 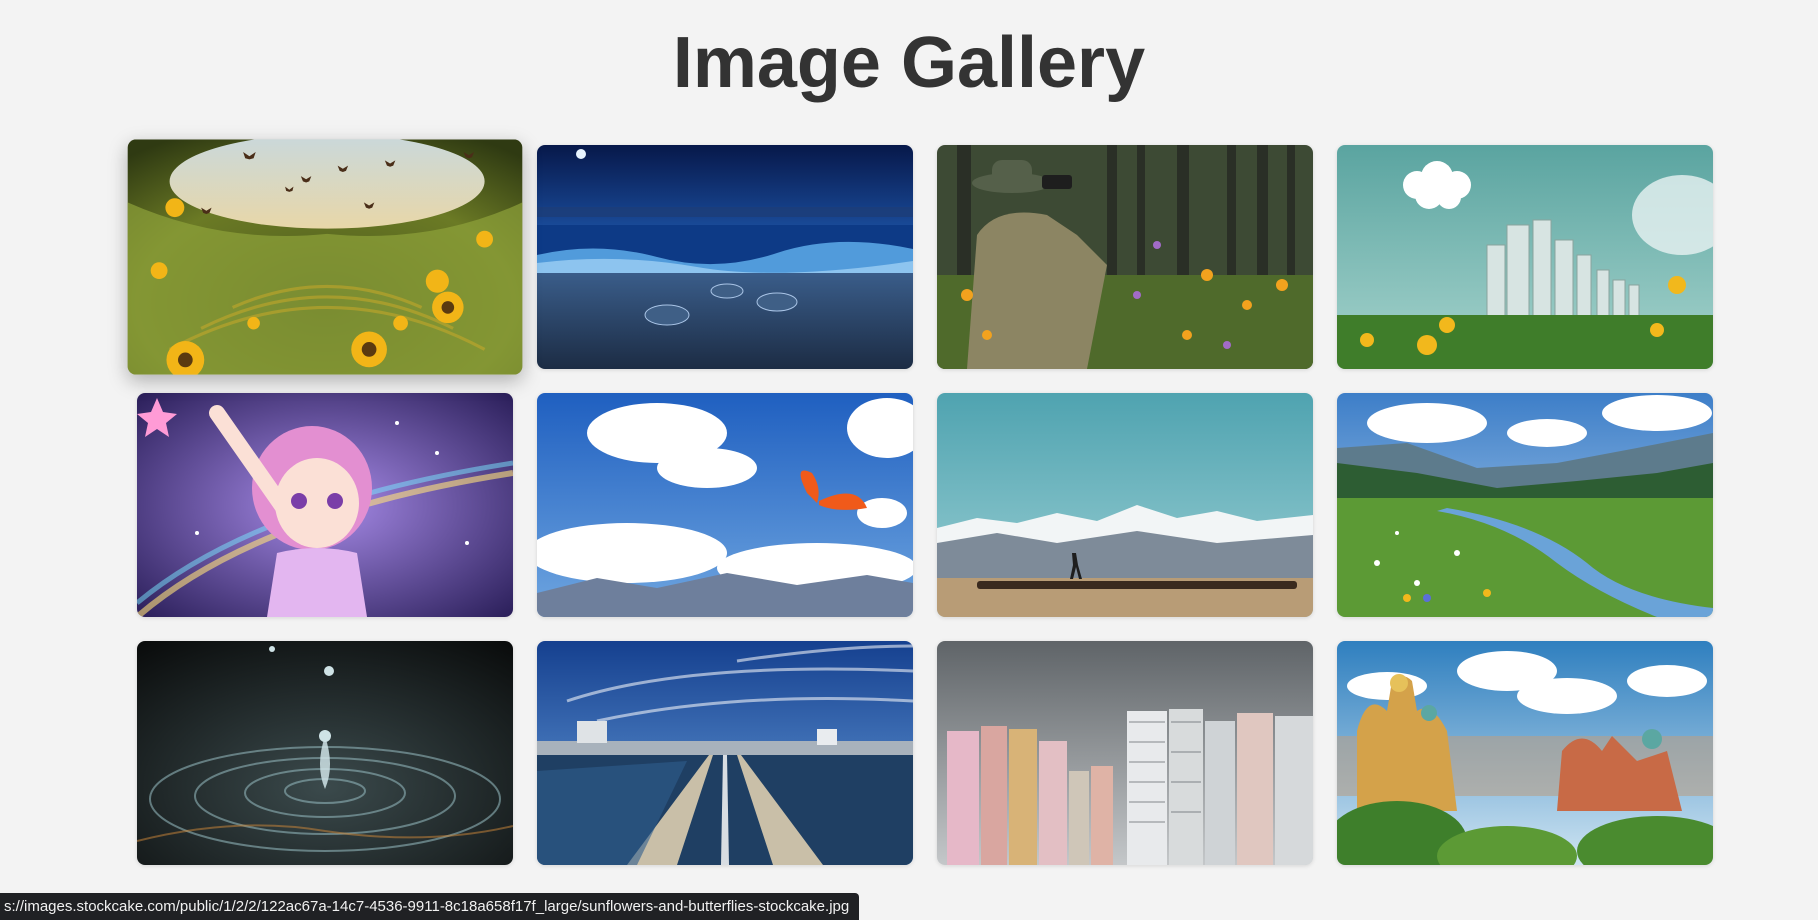 I want to click on gallery-image-sea-turtles, so click(x=725, y=257).